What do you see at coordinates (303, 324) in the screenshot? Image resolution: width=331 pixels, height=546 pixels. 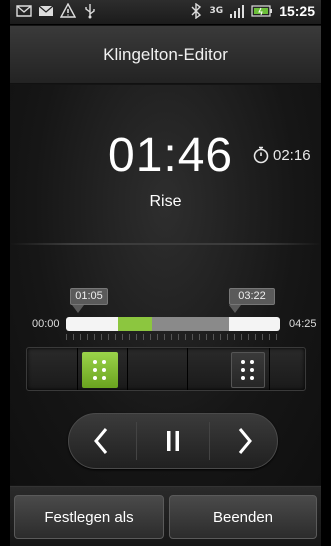 I see `range-max-label: 04:25` at bounding box center [303, 324].